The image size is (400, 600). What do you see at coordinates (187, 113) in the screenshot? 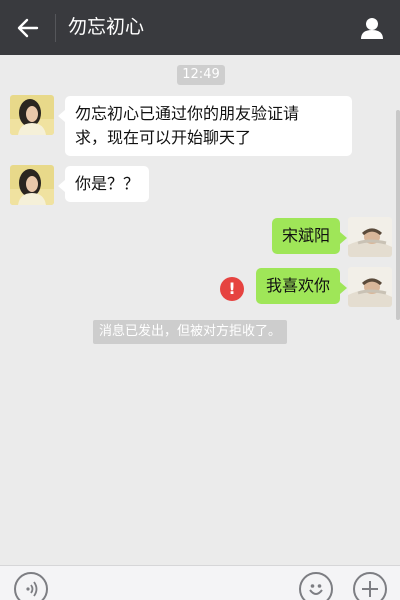
I see `message-line: 勿忘初心已通过你的朋友验证请` at bounding box center [187, 113].